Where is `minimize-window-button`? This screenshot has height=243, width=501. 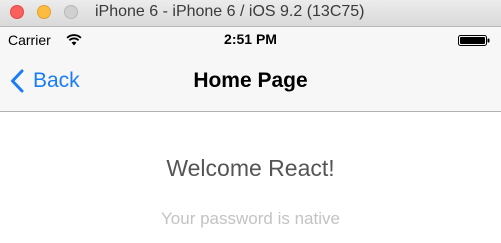 minimize-window-button is located at coordinates (44, 12).